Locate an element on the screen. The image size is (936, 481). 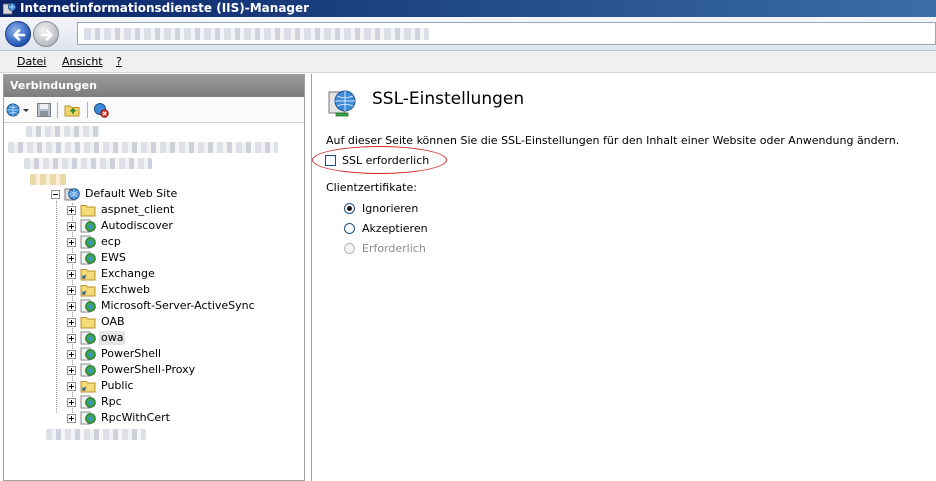
iis-app-icon is located at coordinates (9, 9).